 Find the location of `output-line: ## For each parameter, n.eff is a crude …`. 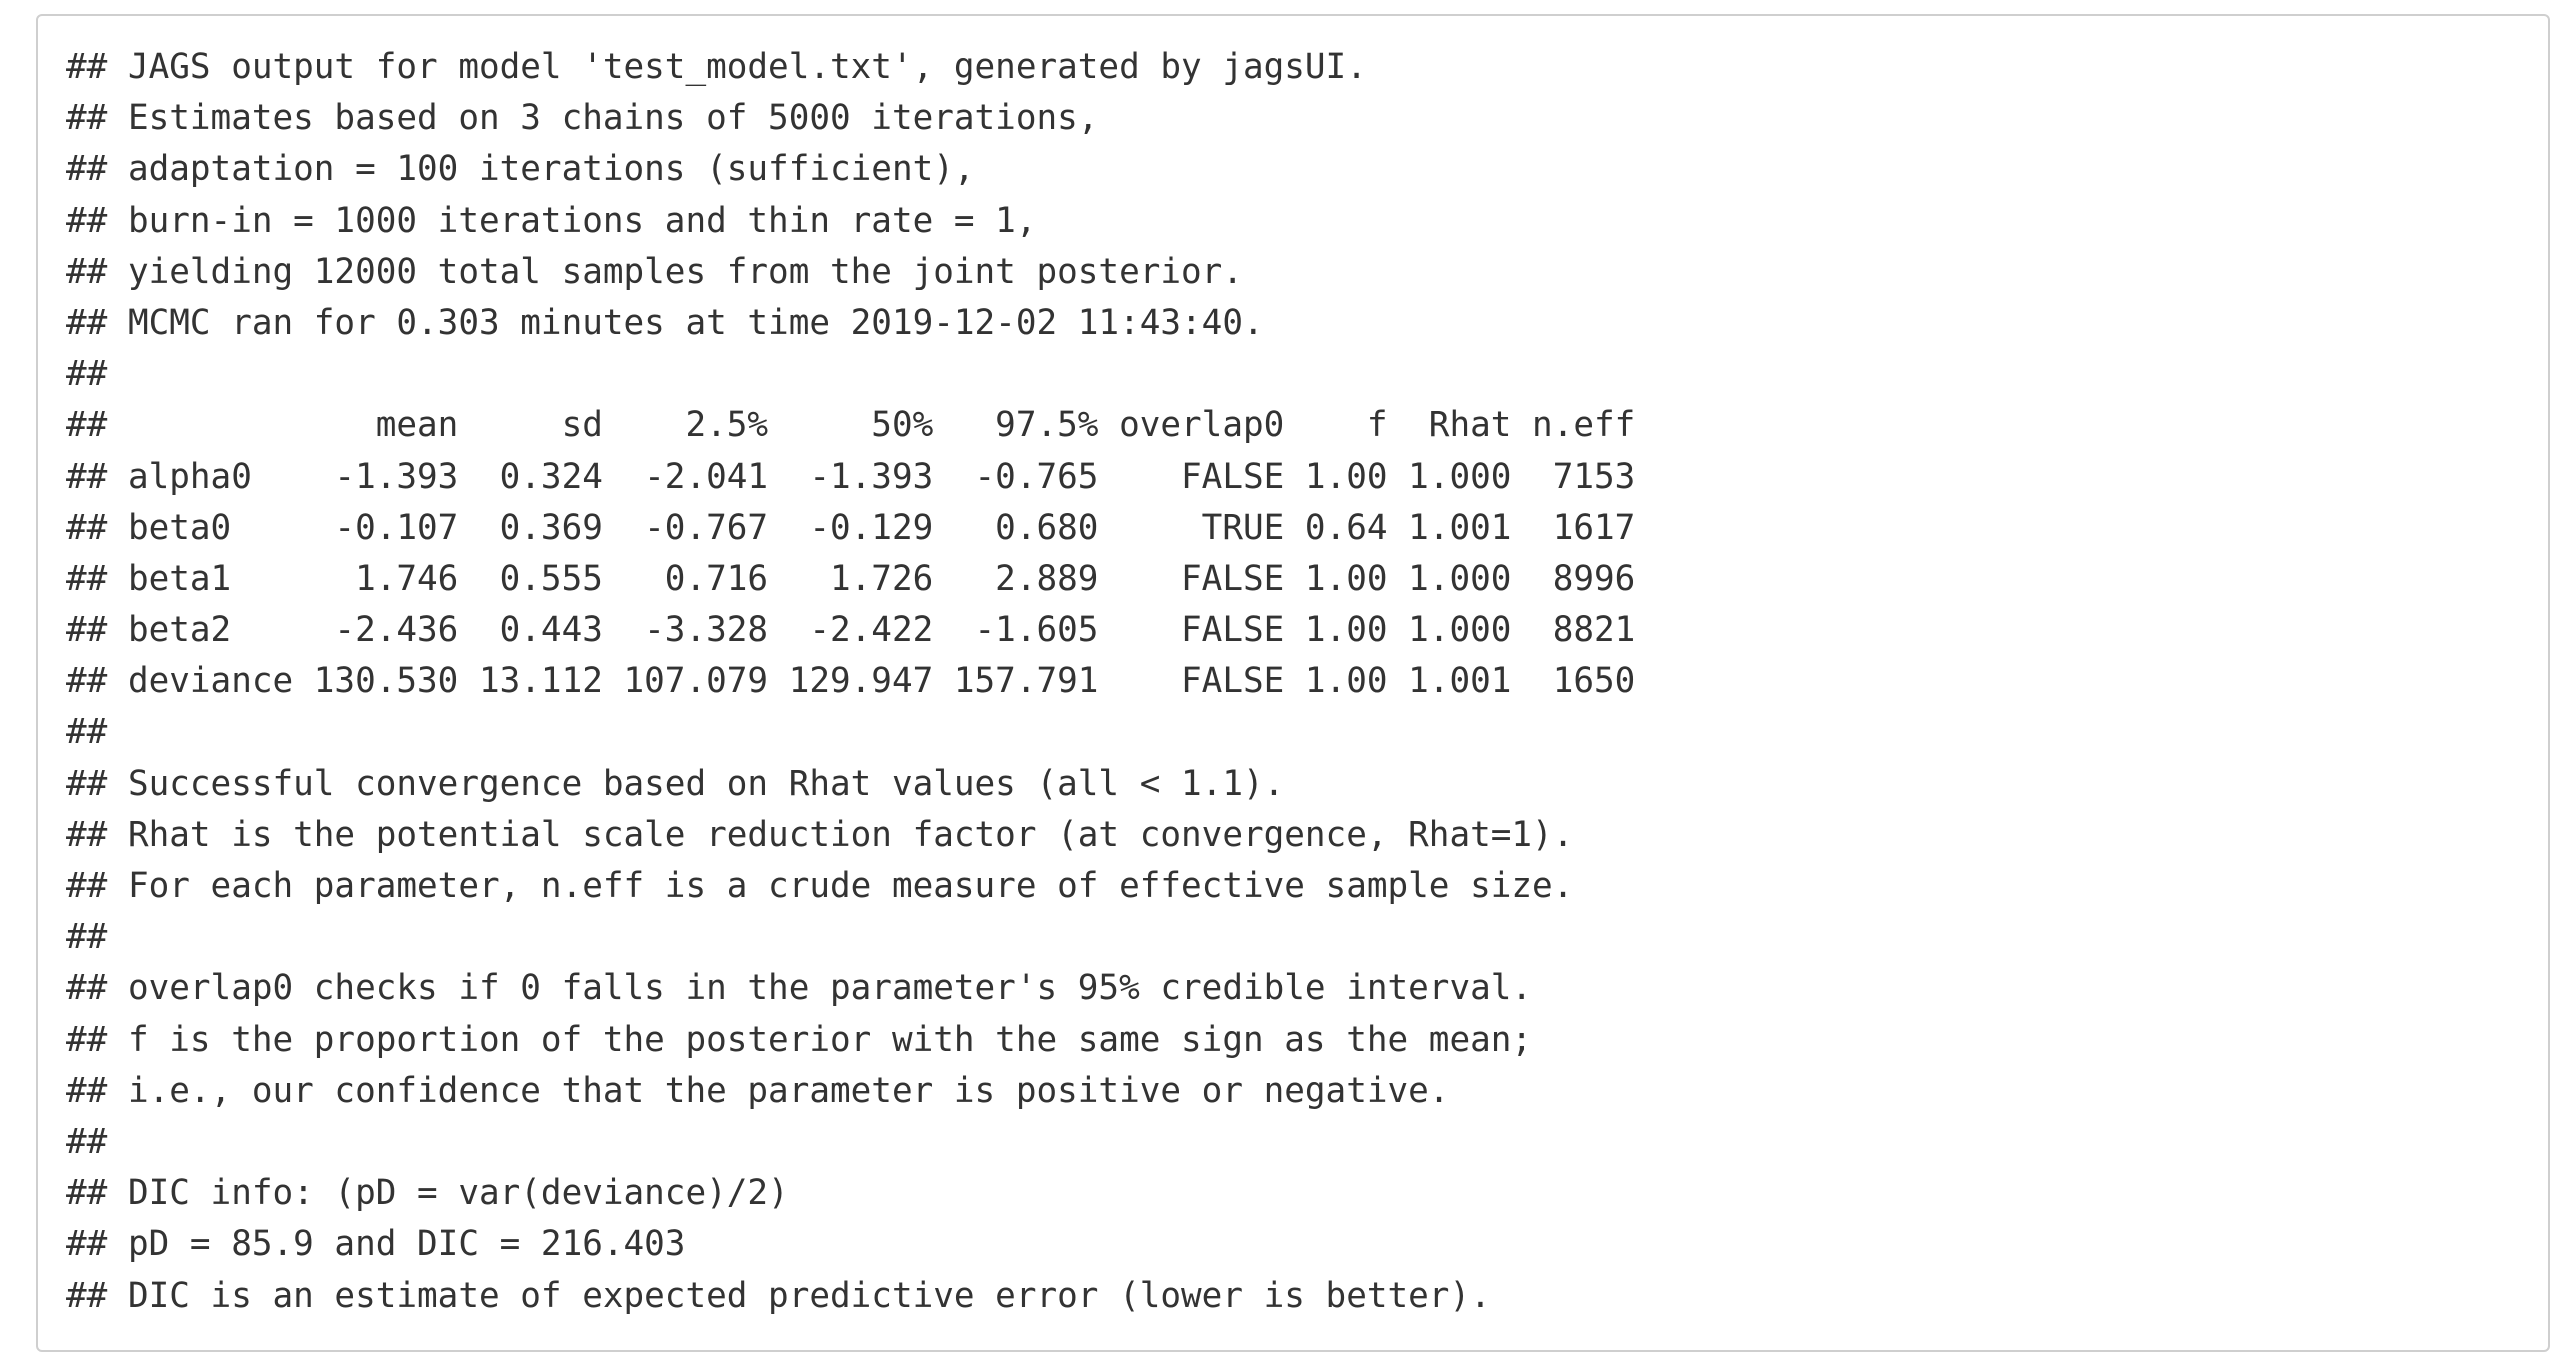

output-line: ## For each parameter, n.eff is a crude … is located at coordinates (820, 886).